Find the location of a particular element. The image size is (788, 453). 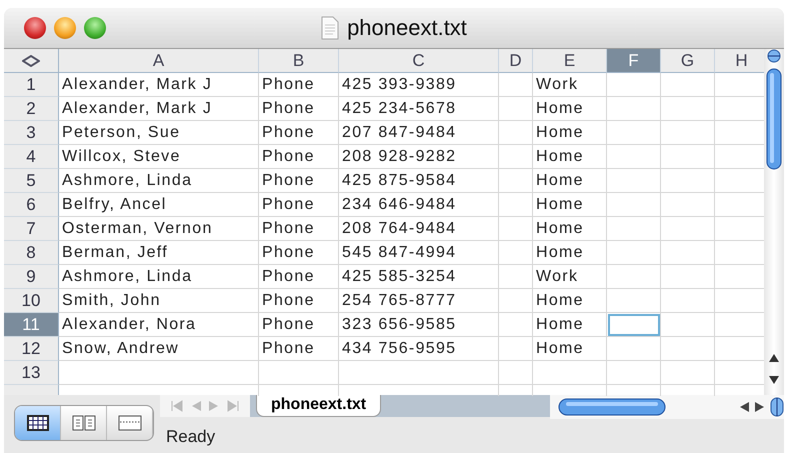

column-header: B is located at coordinates (299, 61).